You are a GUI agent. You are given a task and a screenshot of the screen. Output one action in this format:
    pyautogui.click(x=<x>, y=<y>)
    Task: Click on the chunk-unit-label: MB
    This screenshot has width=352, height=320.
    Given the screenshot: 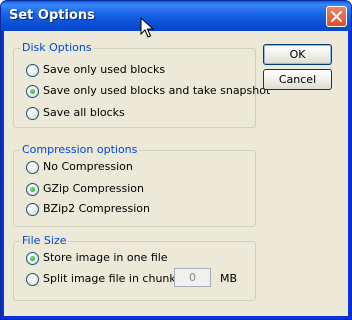 What is the action you would take?
    pyautogui.click(x=229, y=278)
    